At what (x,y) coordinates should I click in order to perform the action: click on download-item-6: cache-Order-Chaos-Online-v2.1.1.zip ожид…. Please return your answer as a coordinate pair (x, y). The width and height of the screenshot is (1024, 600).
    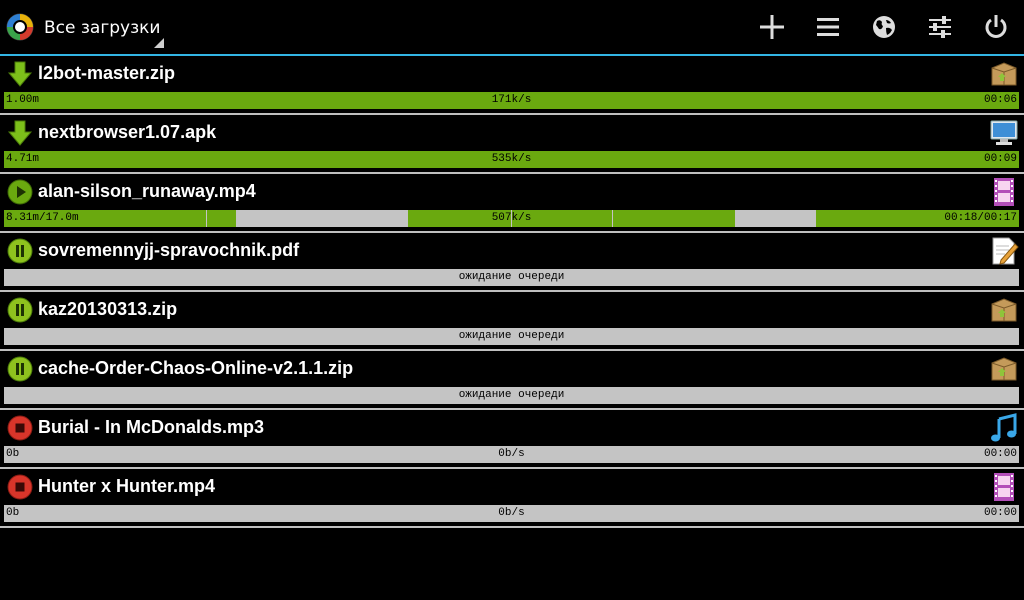
    Looking at the image, I should click on (512, 380).